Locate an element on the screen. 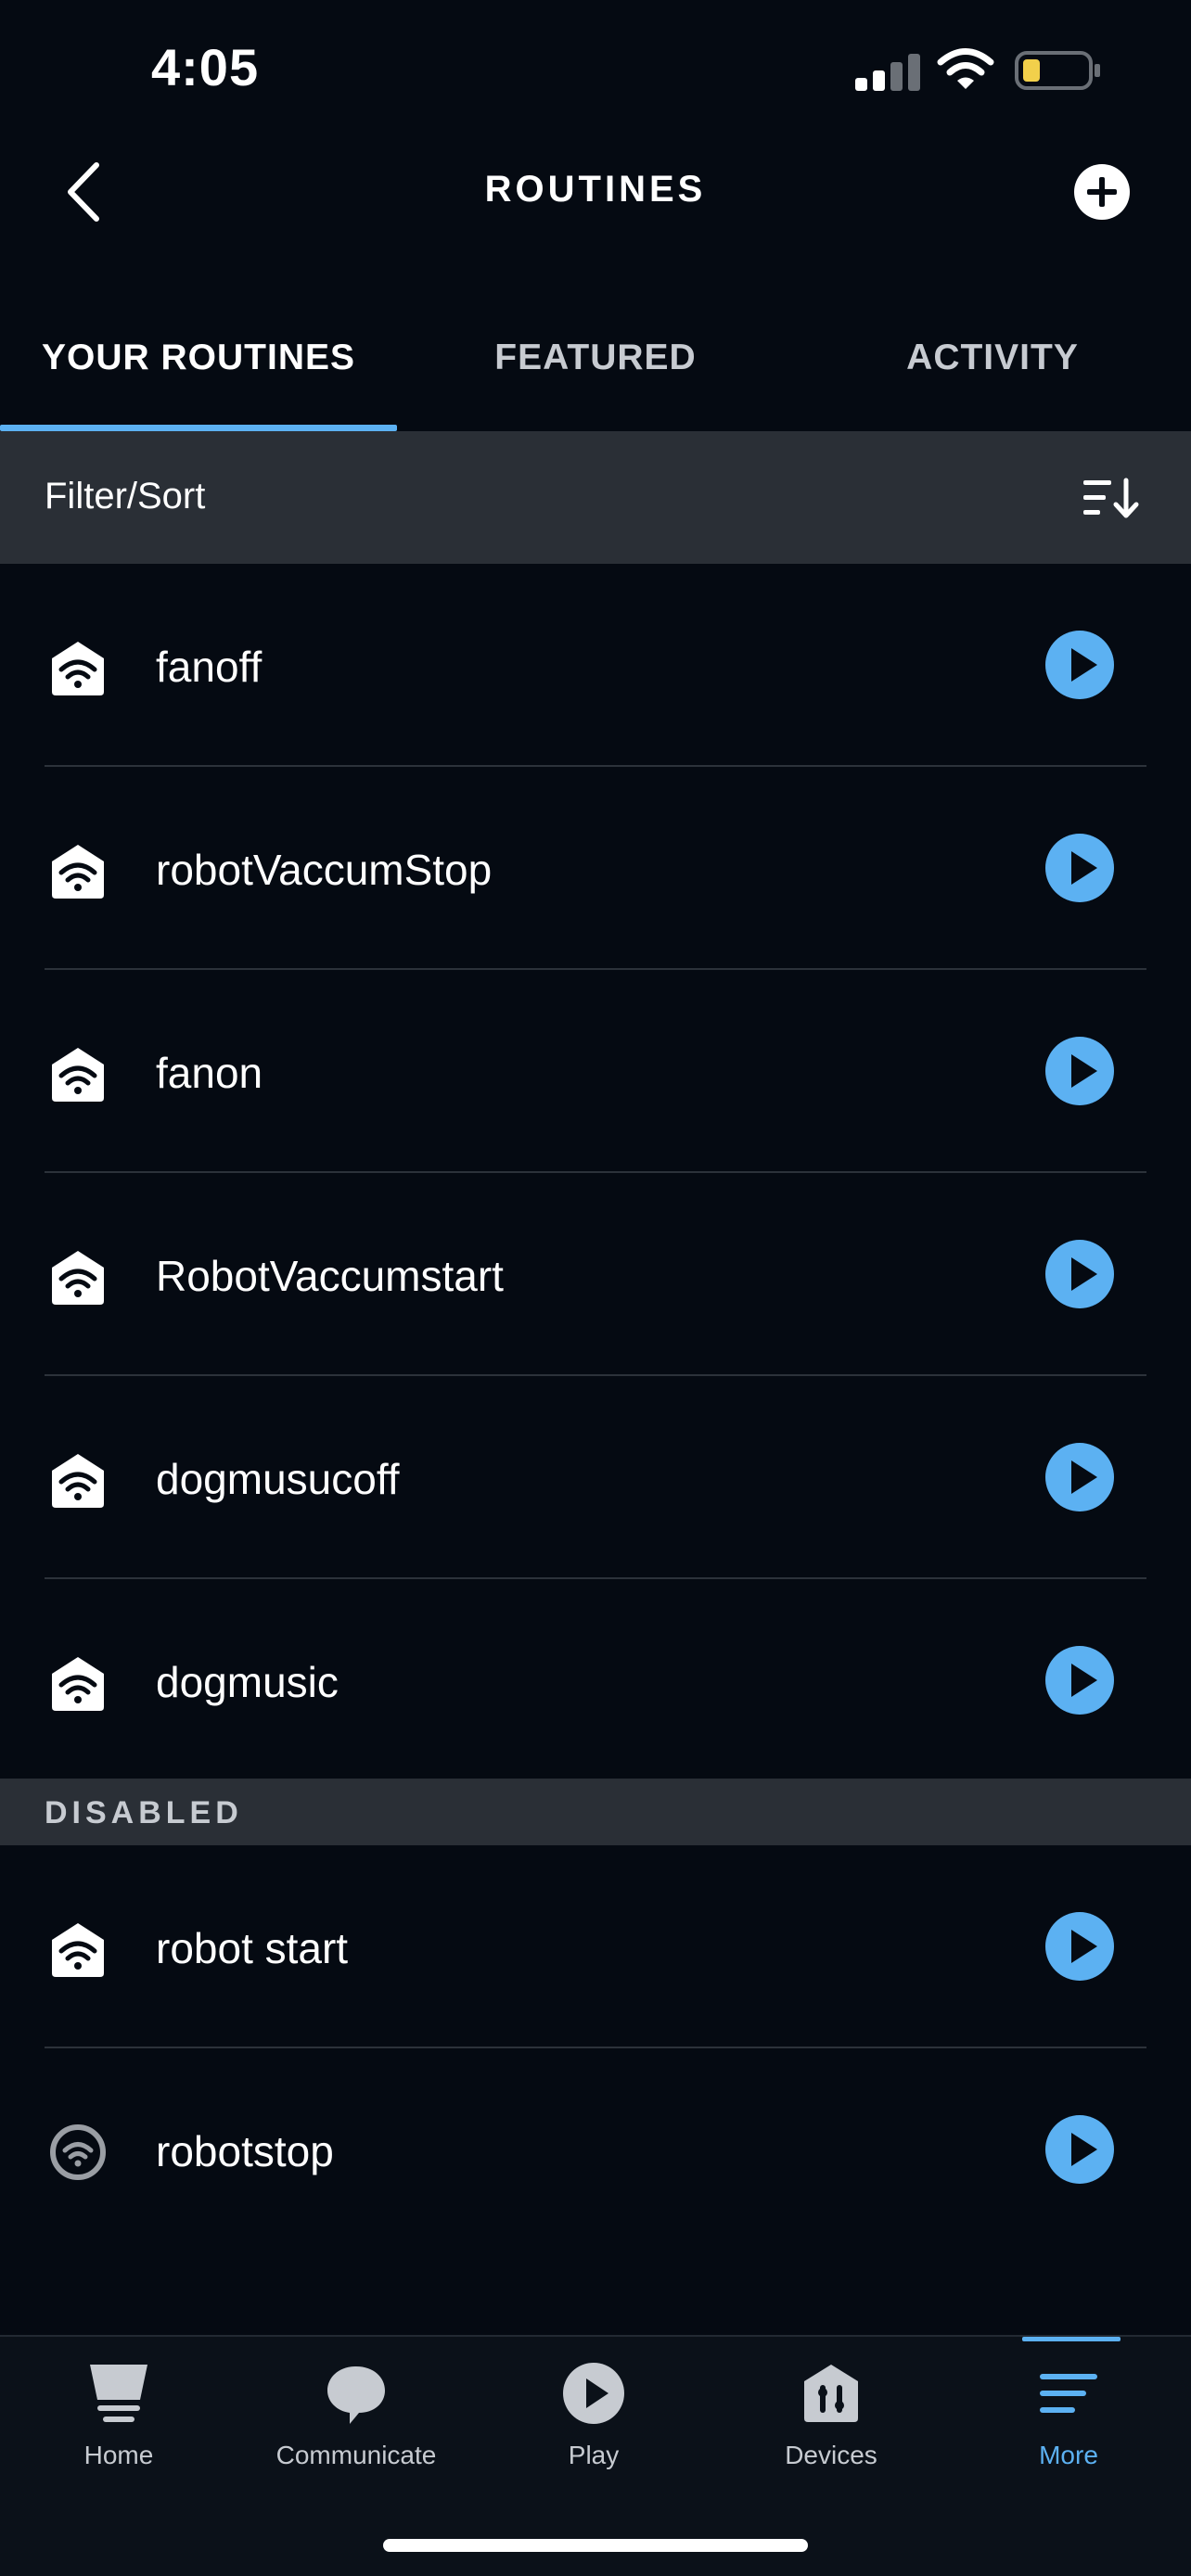 This screenshot has width=1191, height=2576. routine-name: robotstop is located at coordinates (245, 2151).